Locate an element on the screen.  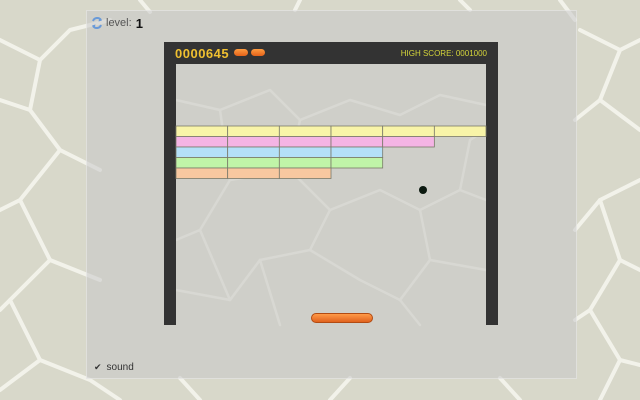
ball is located at coordinates (423, 190).